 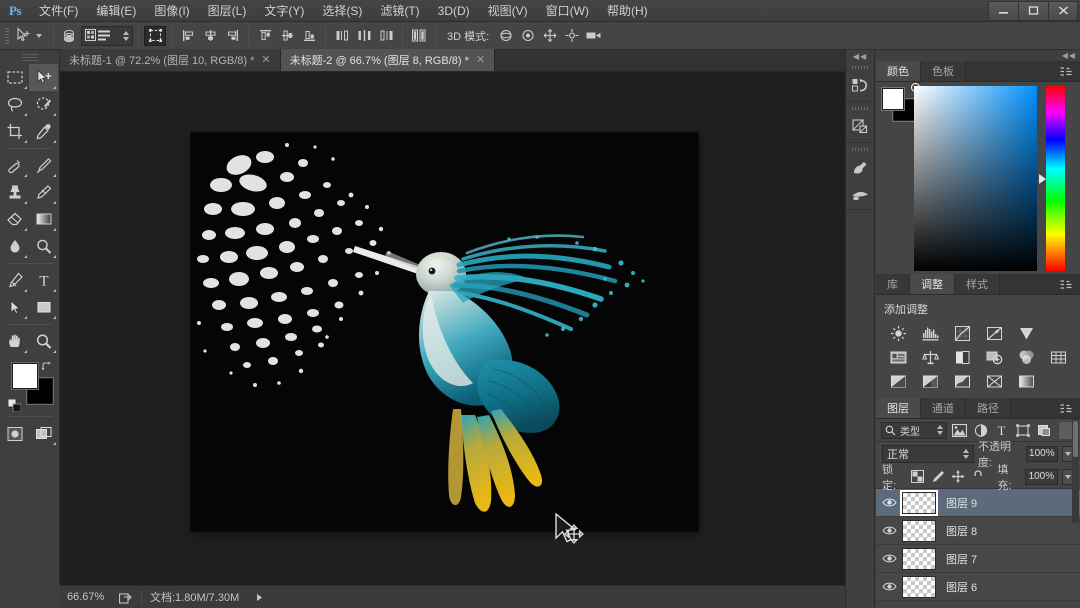 What do you see at coordinates (126, 32) in the screenshot?
I see `auto-select-up-icon` at bounding box center [126, 32].